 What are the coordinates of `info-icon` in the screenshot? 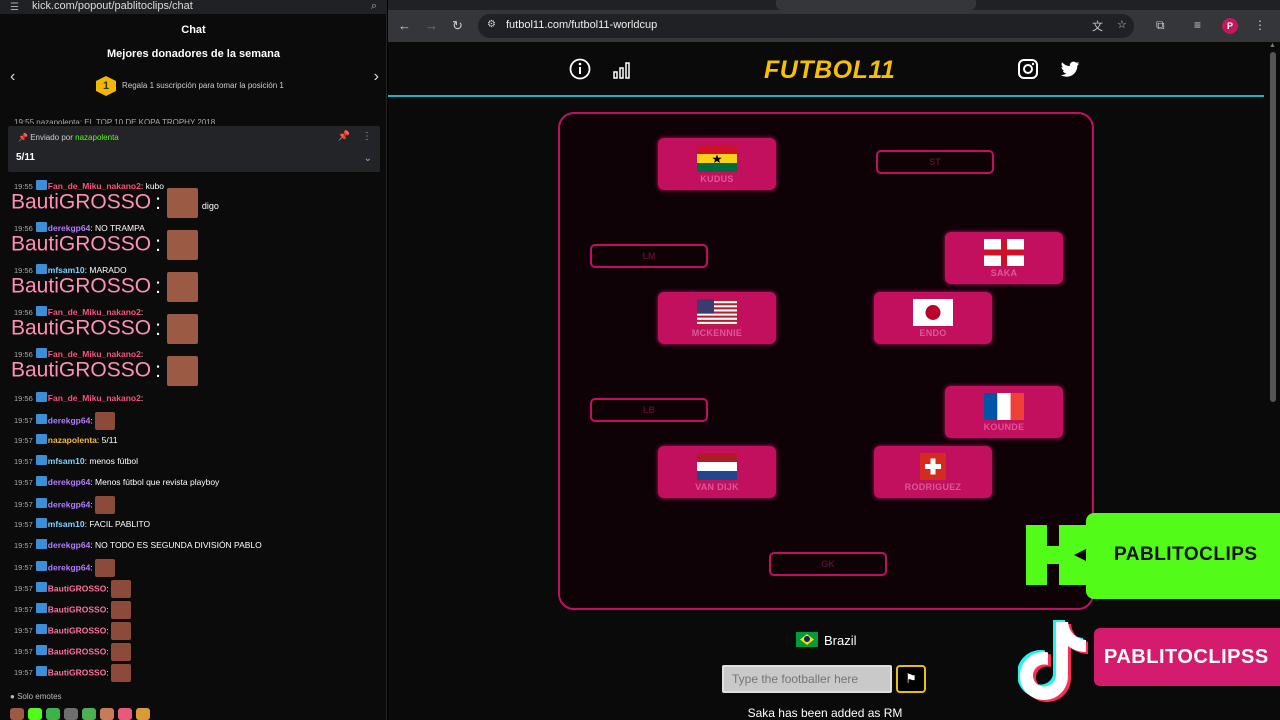 It's located at (580, 71).